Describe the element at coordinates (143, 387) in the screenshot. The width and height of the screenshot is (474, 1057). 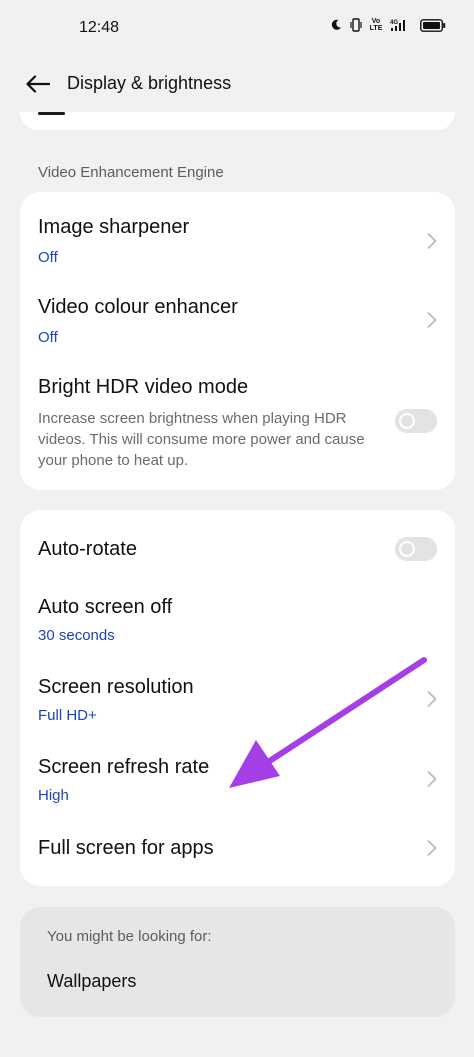
I see `row-title: Bright HDR video mode` at that location.